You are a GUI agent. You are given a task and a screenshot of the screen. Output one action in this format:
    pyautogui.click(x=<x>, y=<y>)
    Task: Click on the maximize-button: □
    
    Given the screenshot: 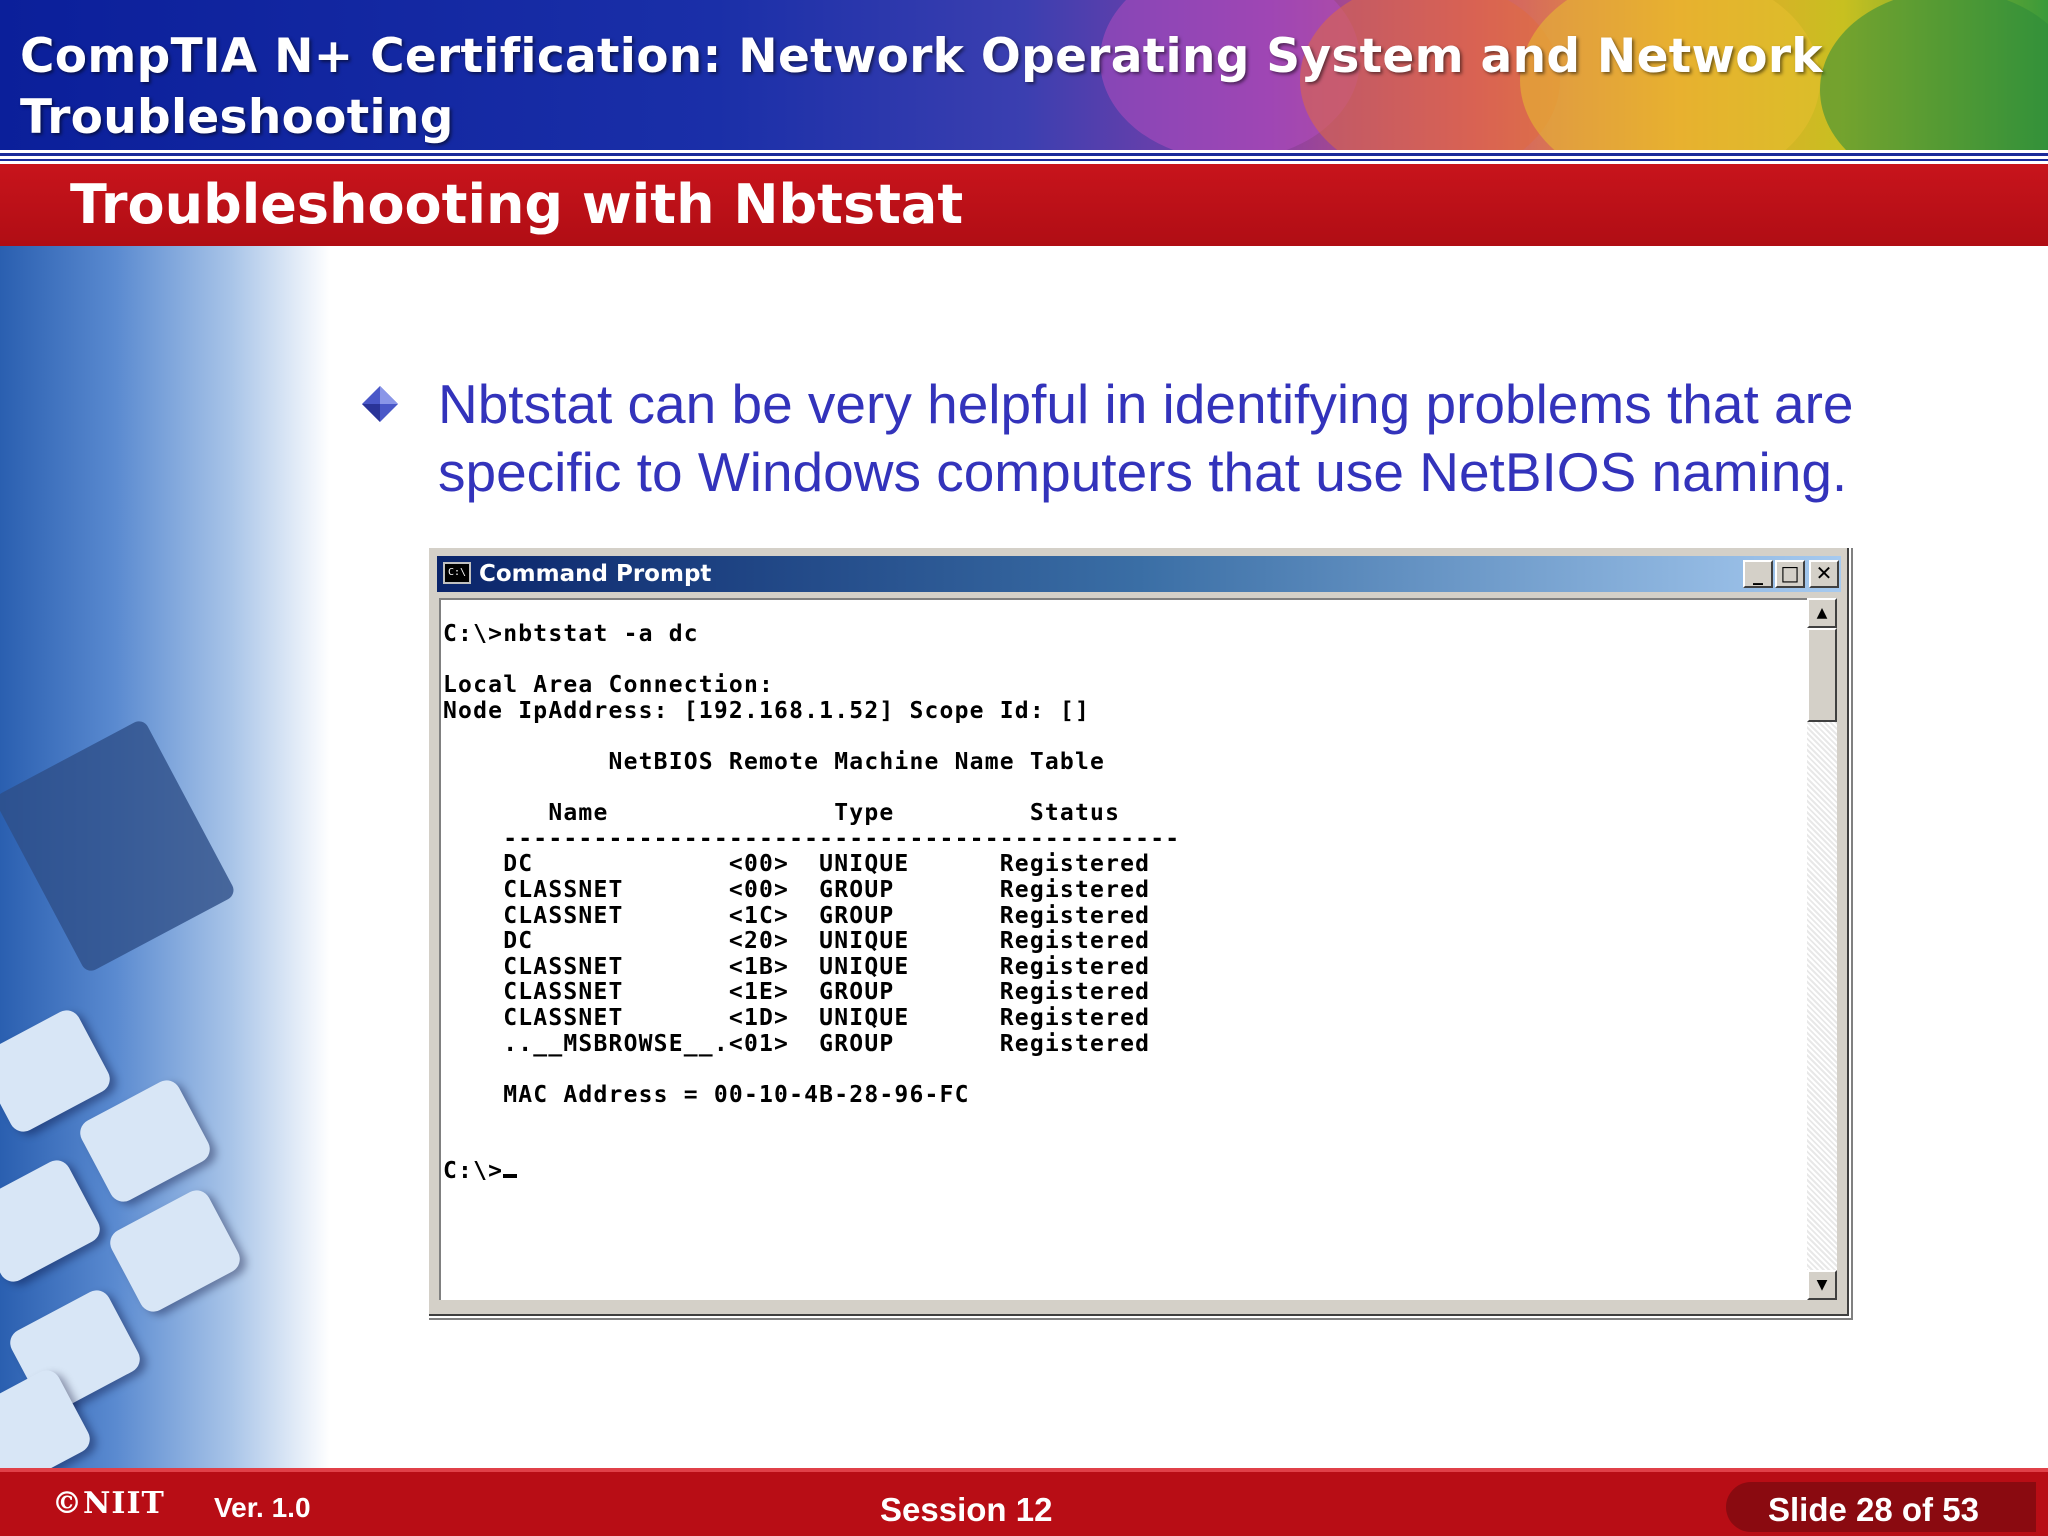 What is the action you would take?
    pyautogui.click(x=1790, y=574)
    